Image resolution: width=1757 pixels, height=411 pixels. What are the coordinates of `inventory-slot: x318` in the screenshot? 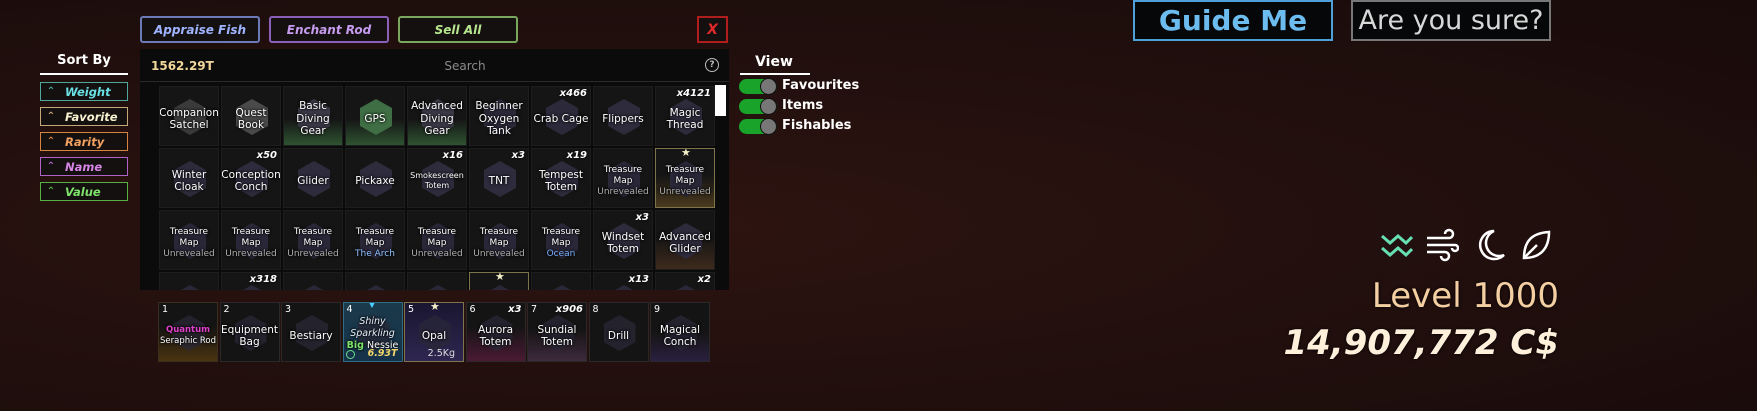 It's located at (251, 281).